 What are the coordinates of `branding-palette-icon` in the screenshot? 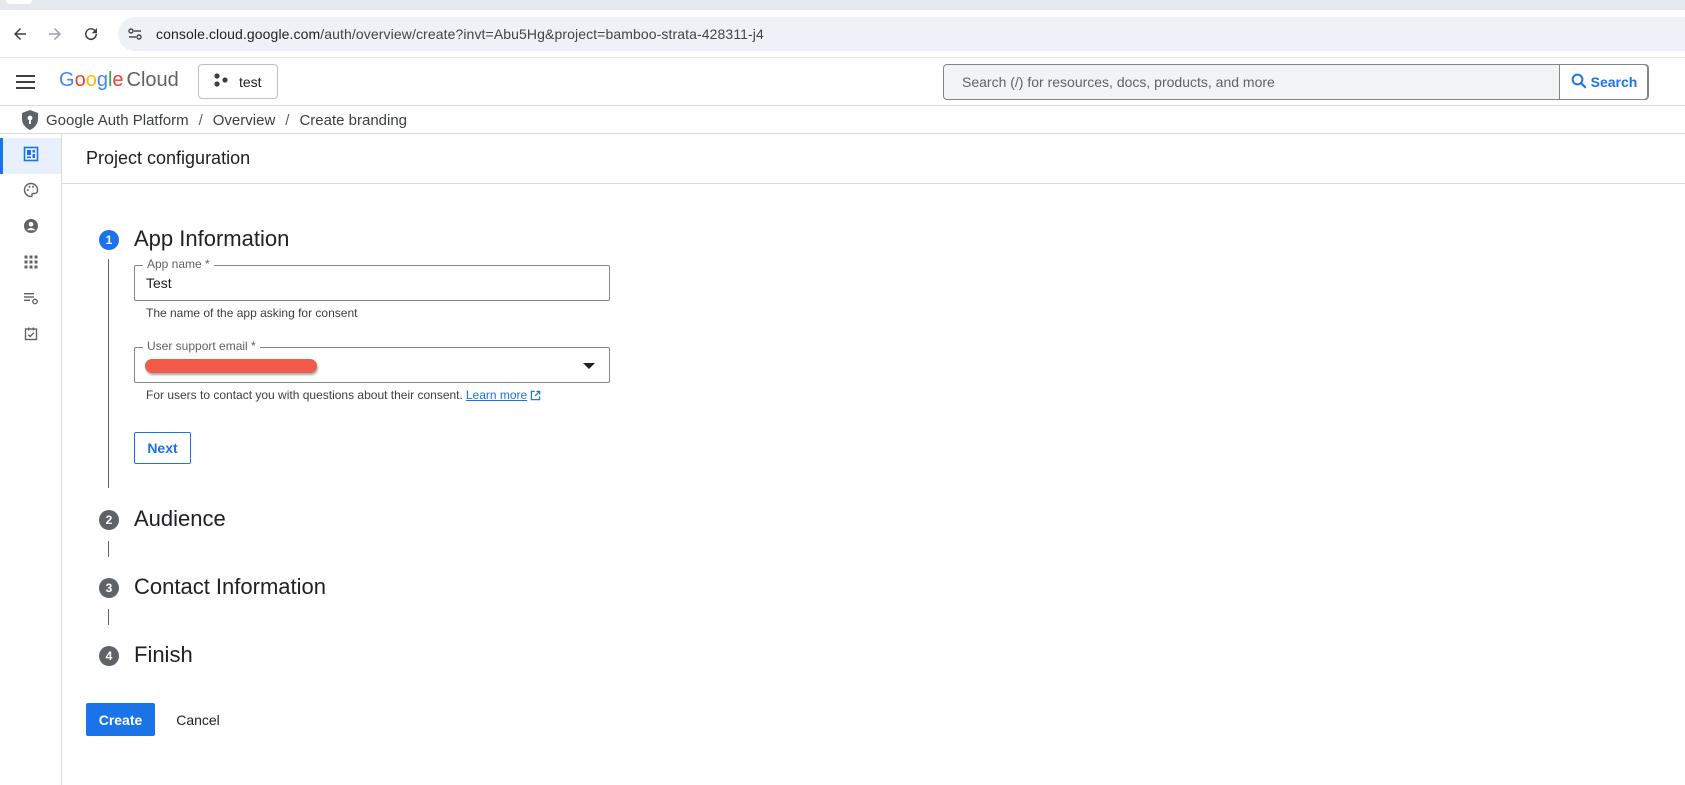 It's located at (31, 192).